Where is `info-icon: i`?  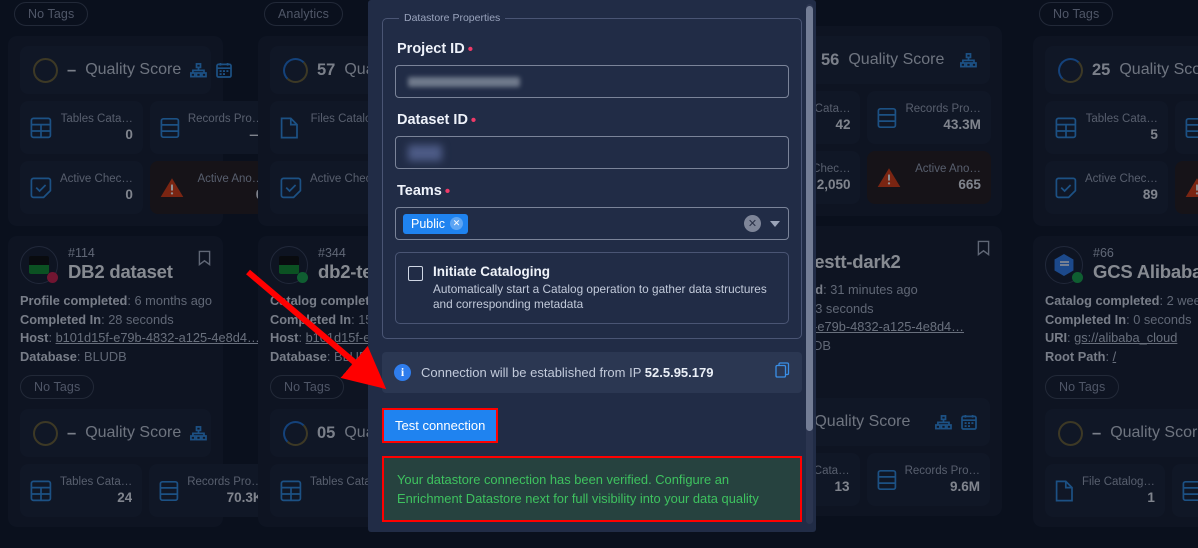
info-icon: i is located at coordinates (402, 372).